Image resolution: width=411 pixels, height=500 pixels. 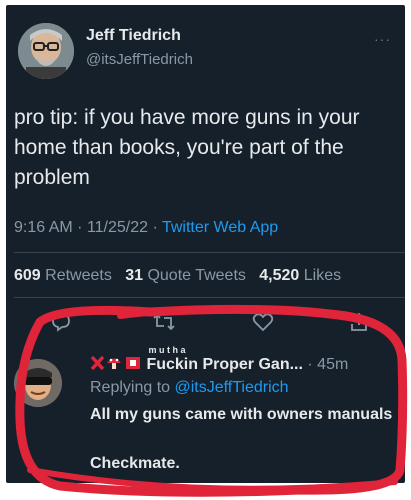 I want to click on replying-to: Replying to @itsJeffTiedrich, so click(x=189, y=388).